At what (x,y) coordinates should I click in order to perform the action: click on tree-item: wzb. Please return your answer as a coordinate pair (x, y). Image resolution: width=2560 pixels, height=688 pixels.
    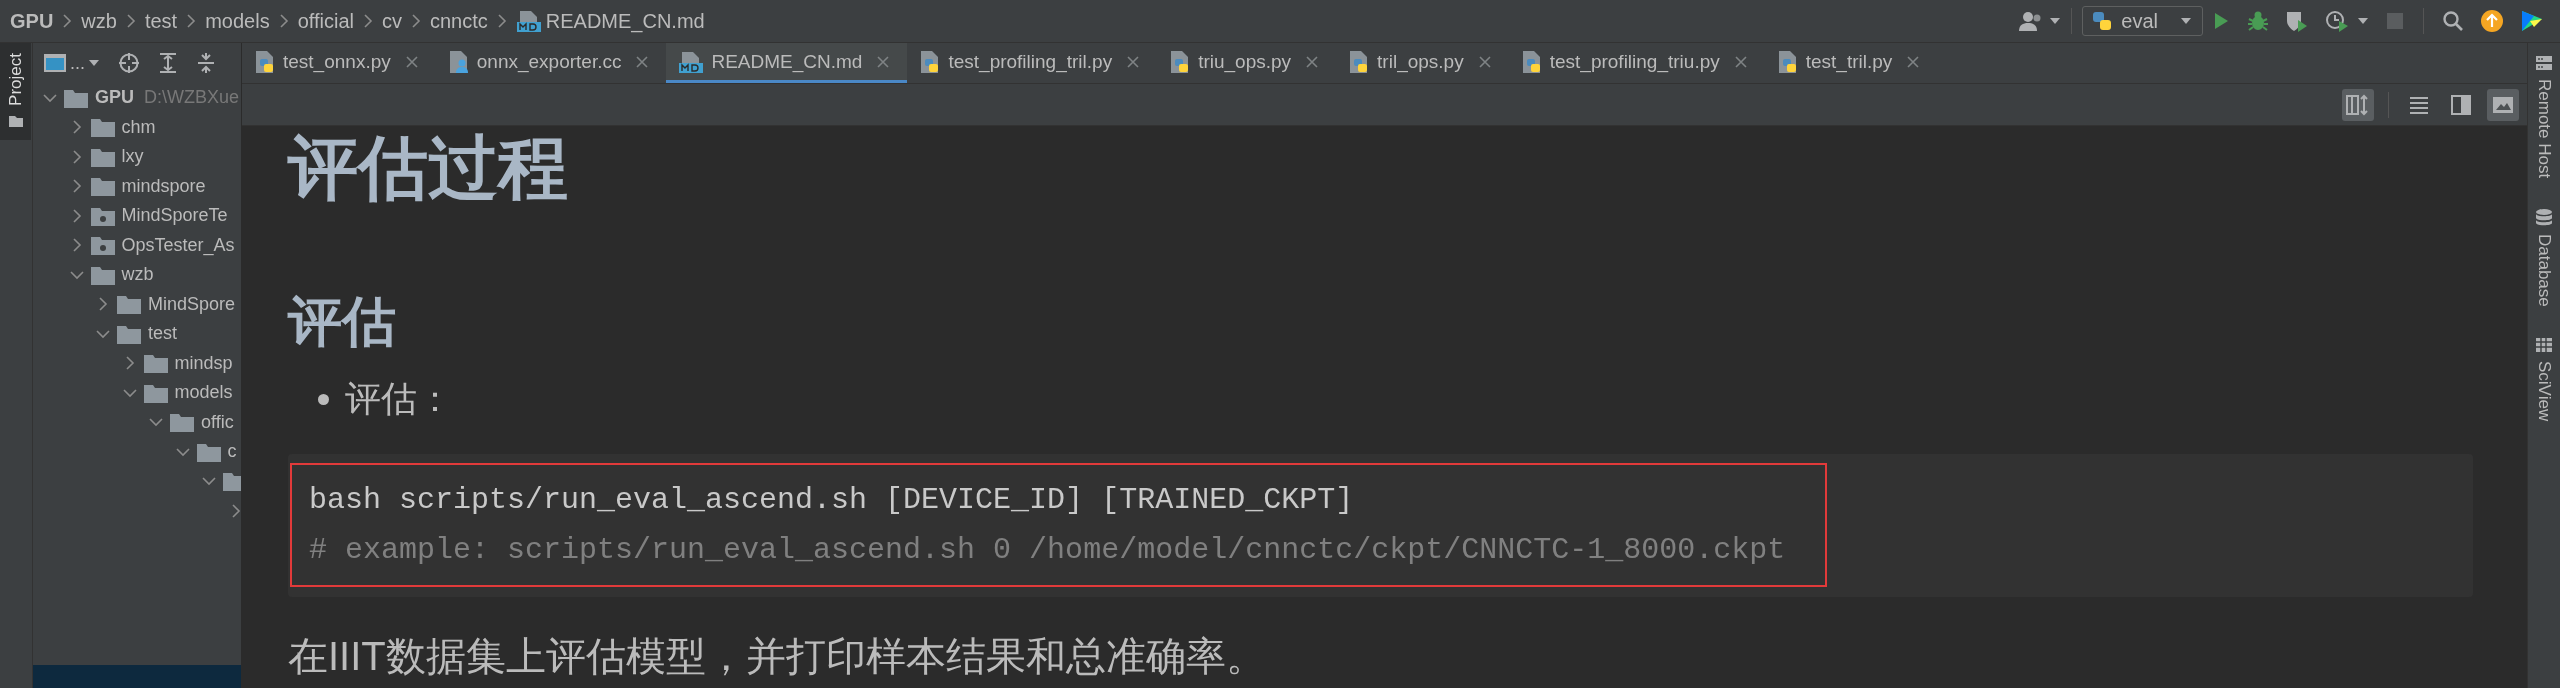
    Looking at the image, I should click on (137, 275).